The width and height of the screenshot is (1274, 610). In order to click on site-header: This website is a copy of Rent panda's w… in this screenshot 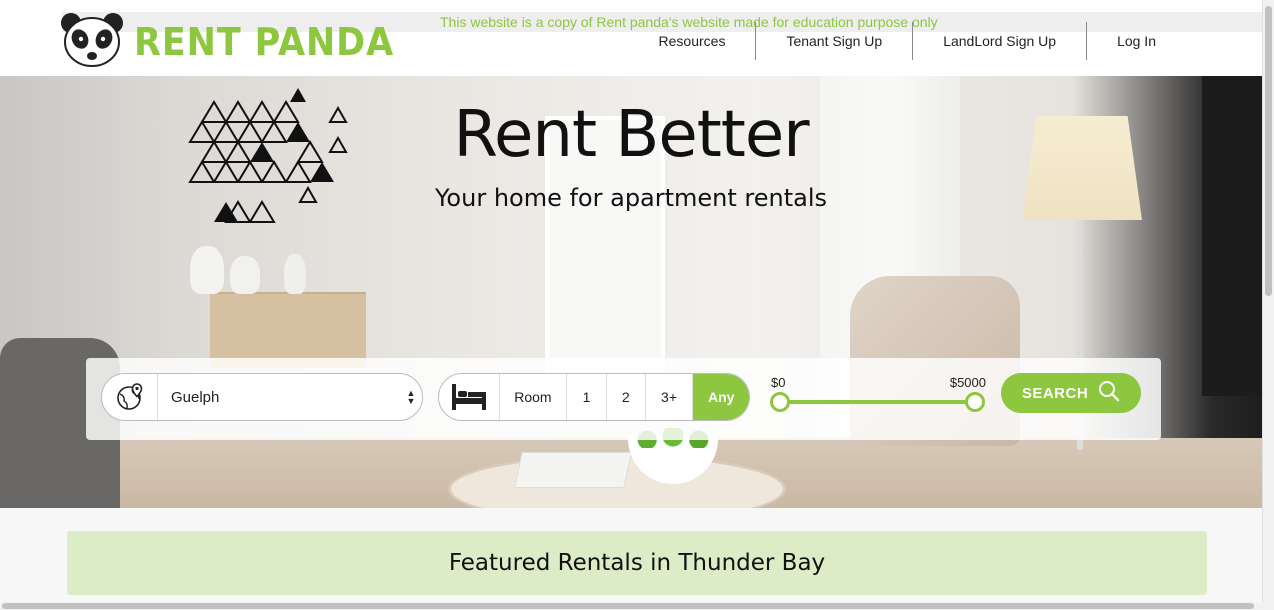, I will do `click(631, 38)`.